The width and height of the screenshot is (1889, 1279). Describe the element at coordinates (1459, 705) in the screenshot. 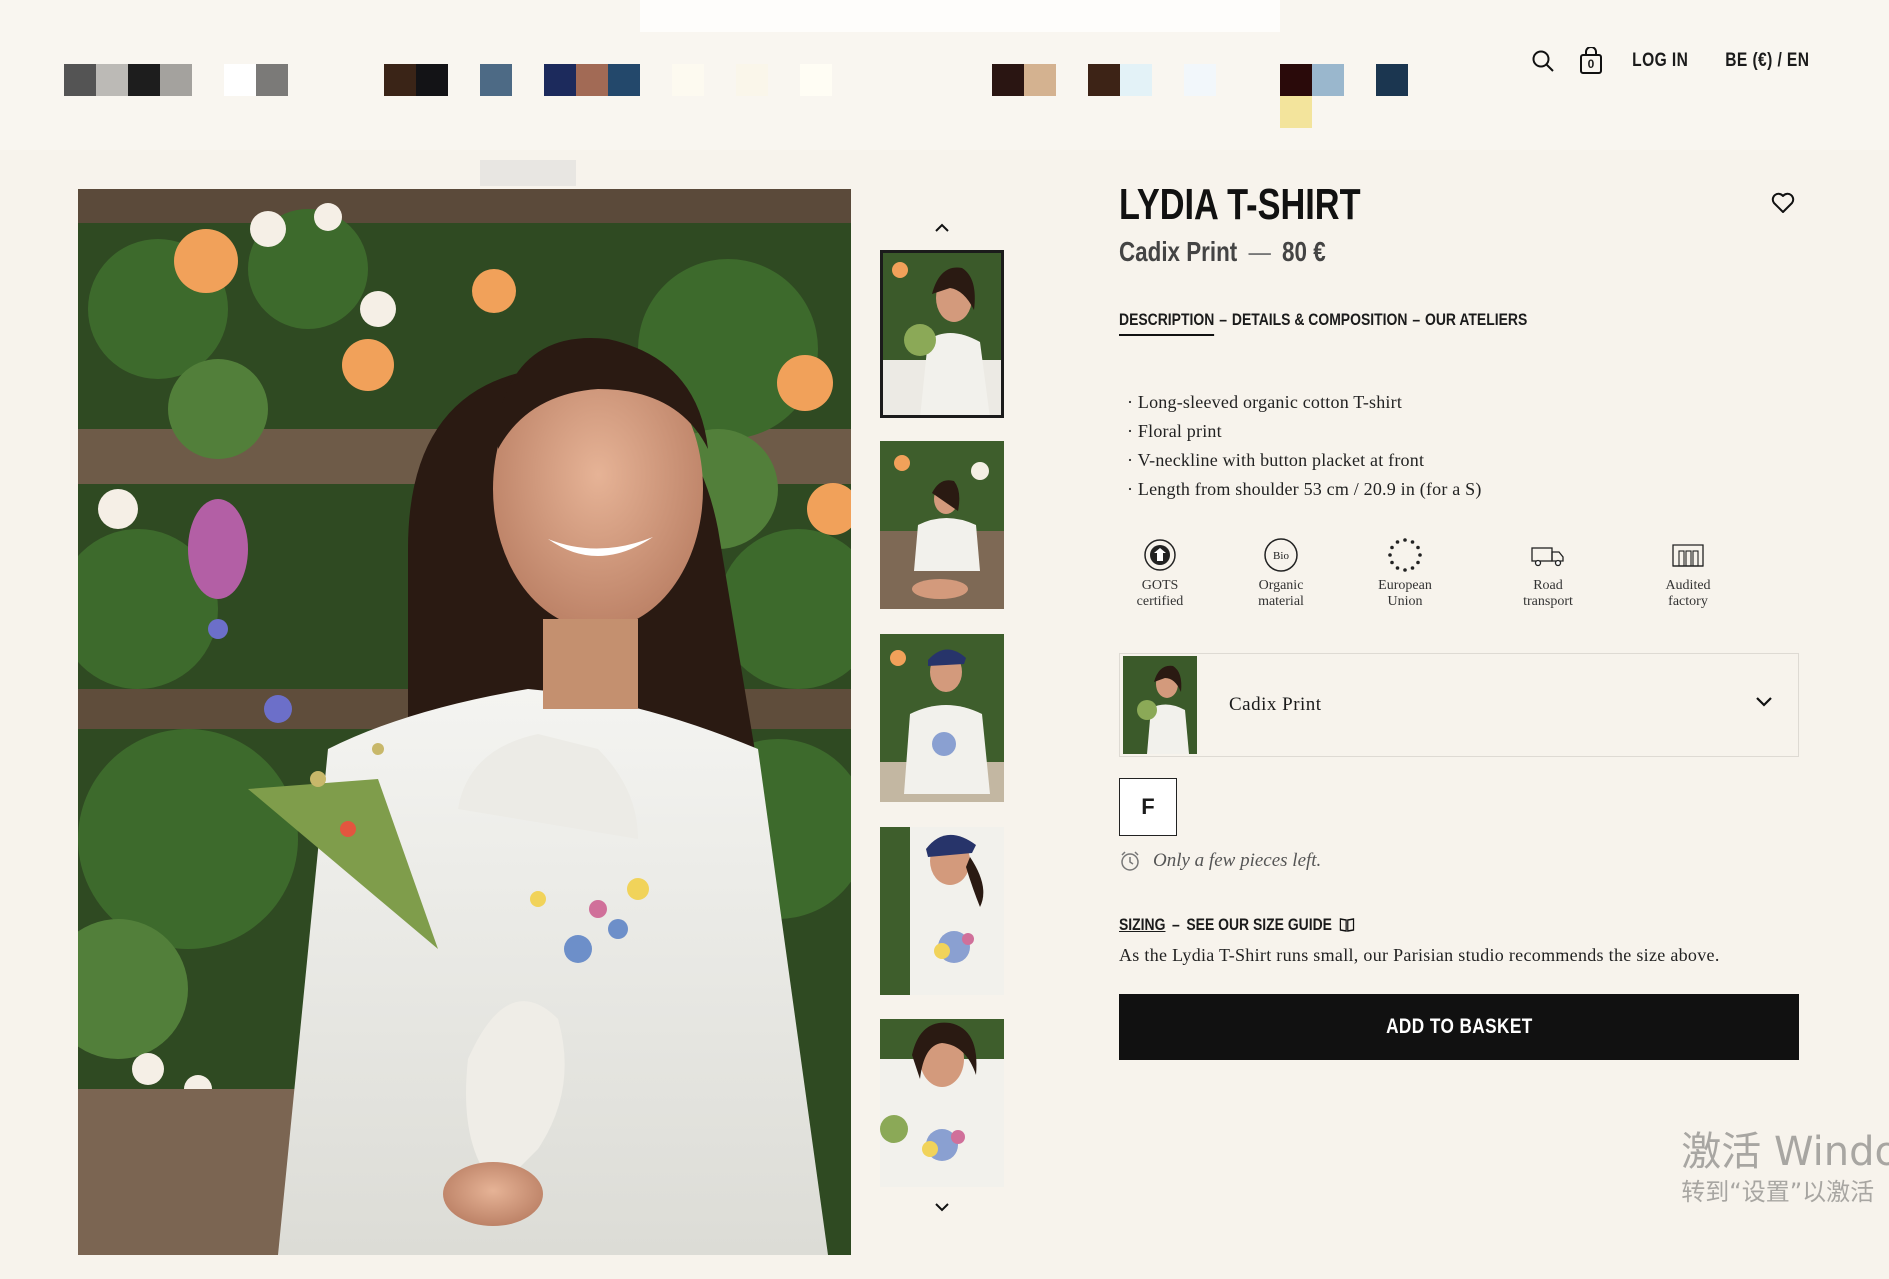

I see `variant-selector: Cadix Print` at that location.